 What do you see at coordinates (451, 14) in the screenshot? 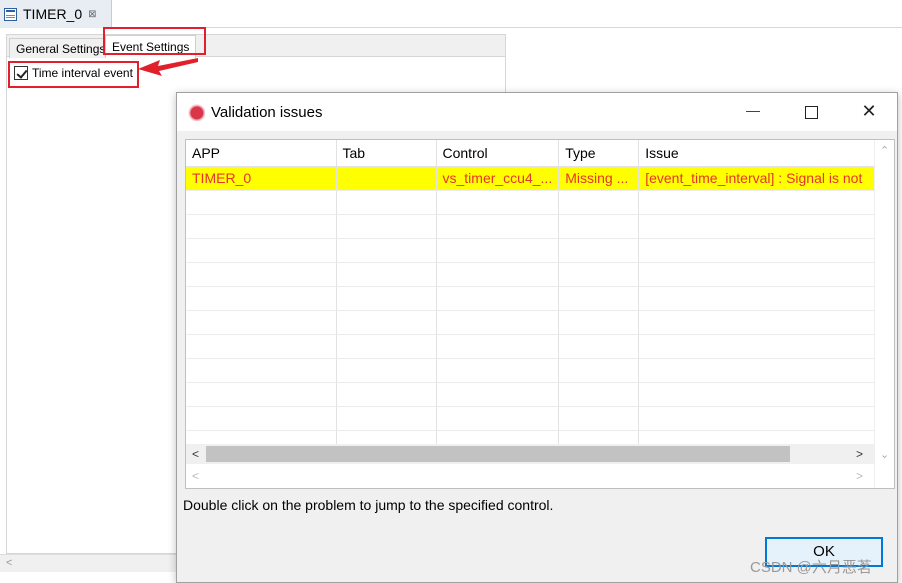
I see `editor-tabbar: TIMER_0 ⊠` at bounding box center [451, 14].